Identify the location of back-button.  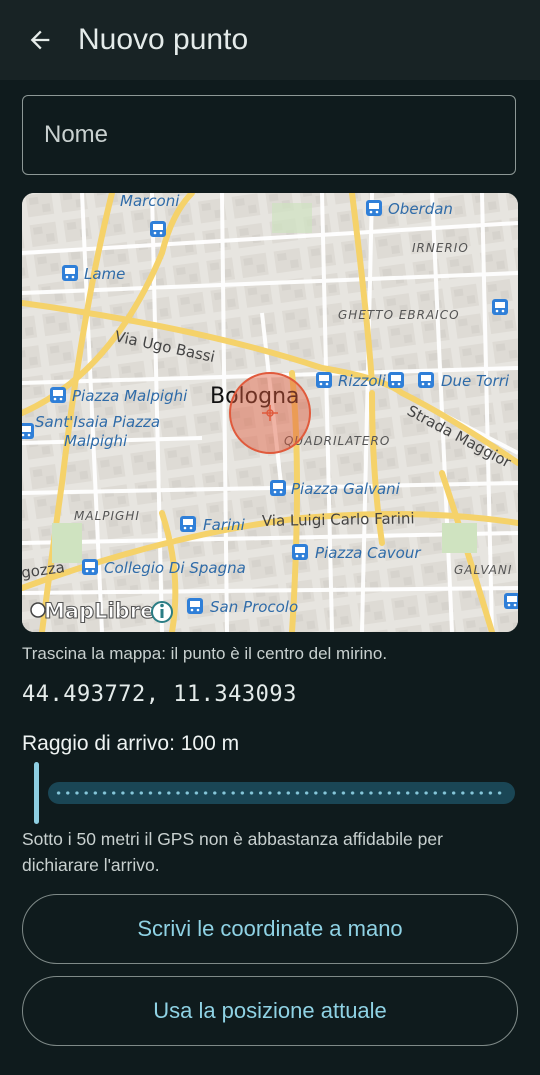
(40, 40).